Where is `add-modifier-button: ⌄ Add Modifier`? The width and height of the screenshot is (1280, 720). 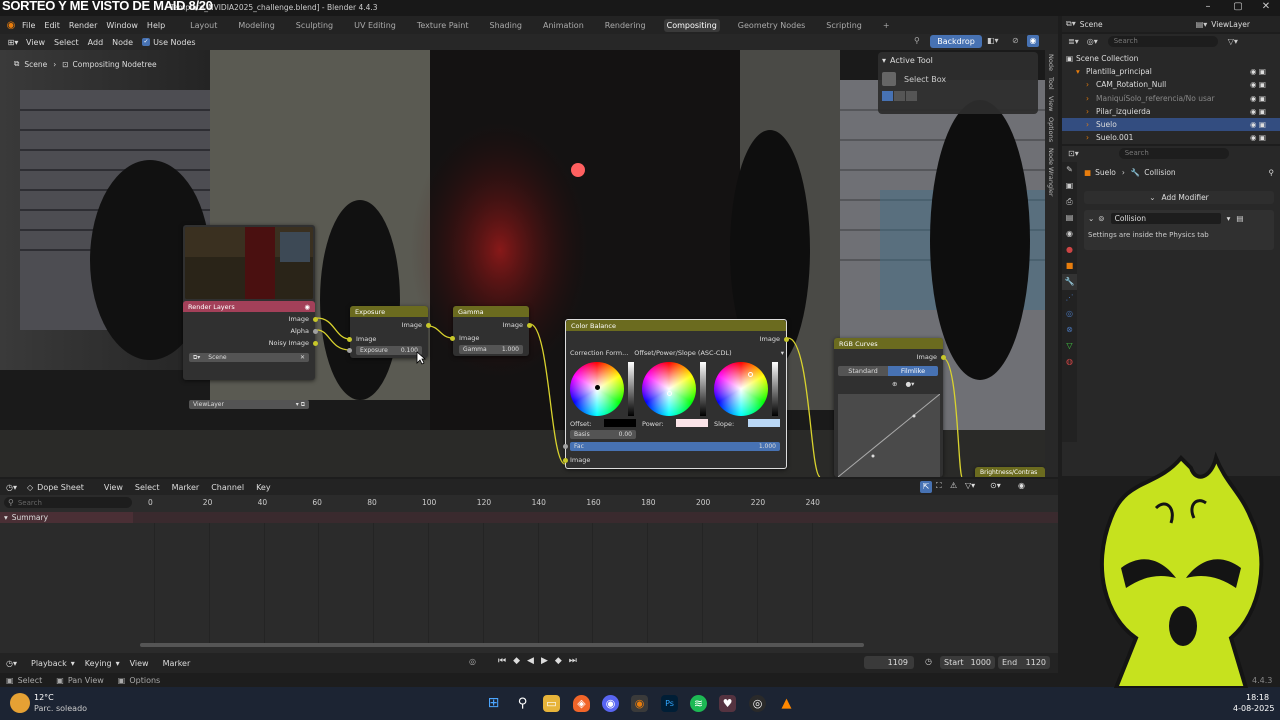
add-modifier-button: ⌄ Add Modifier is located at coordinates (1179, 197).